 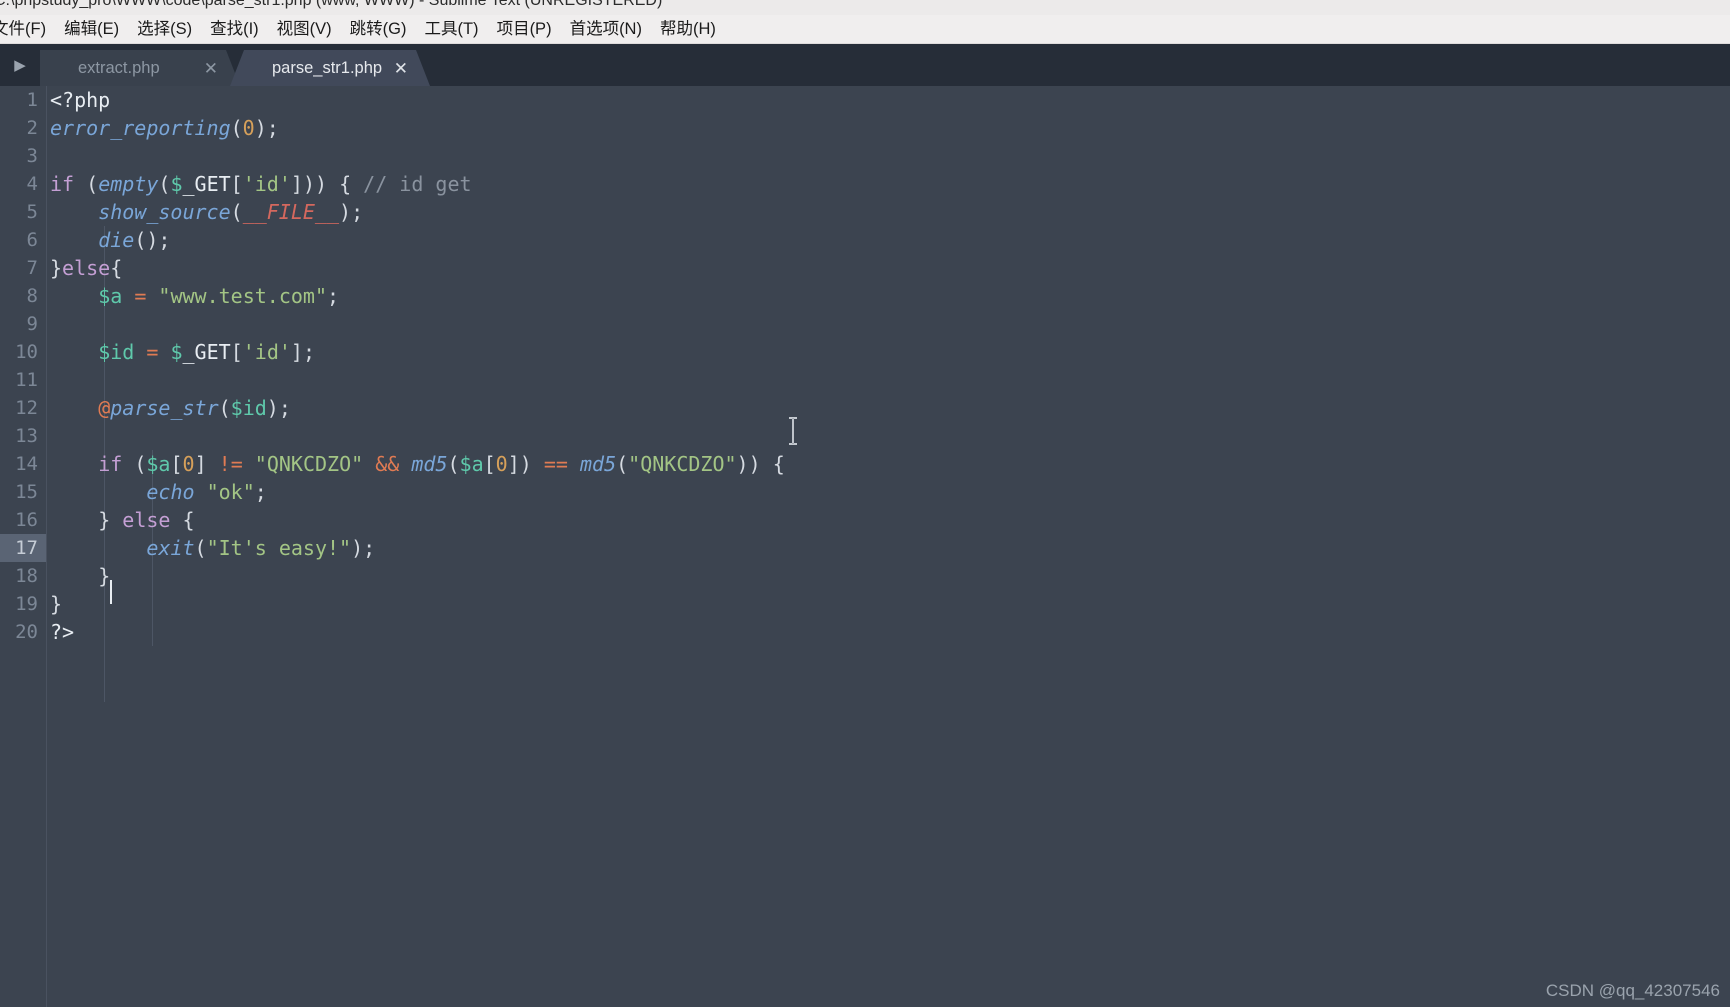 I want to click on line-number: 8, so click(x=32, y=296).